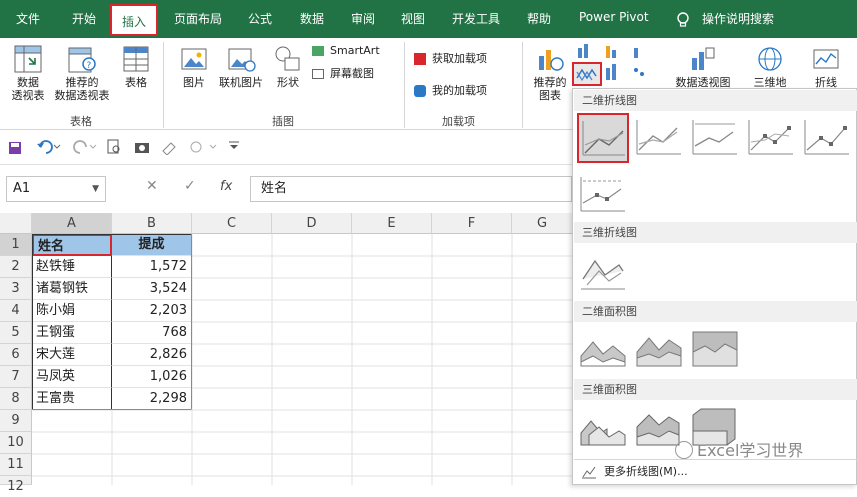  I want to click on shapes-qat-icon, so click(203, 147).